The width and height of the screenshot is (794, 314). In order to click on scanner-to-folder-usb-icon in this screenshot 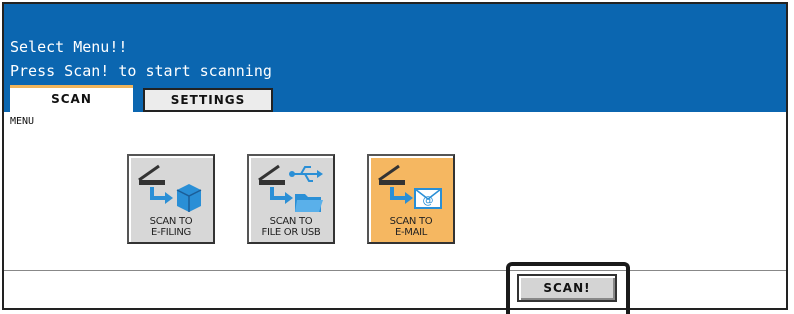, I will do `click(290, 188)`.